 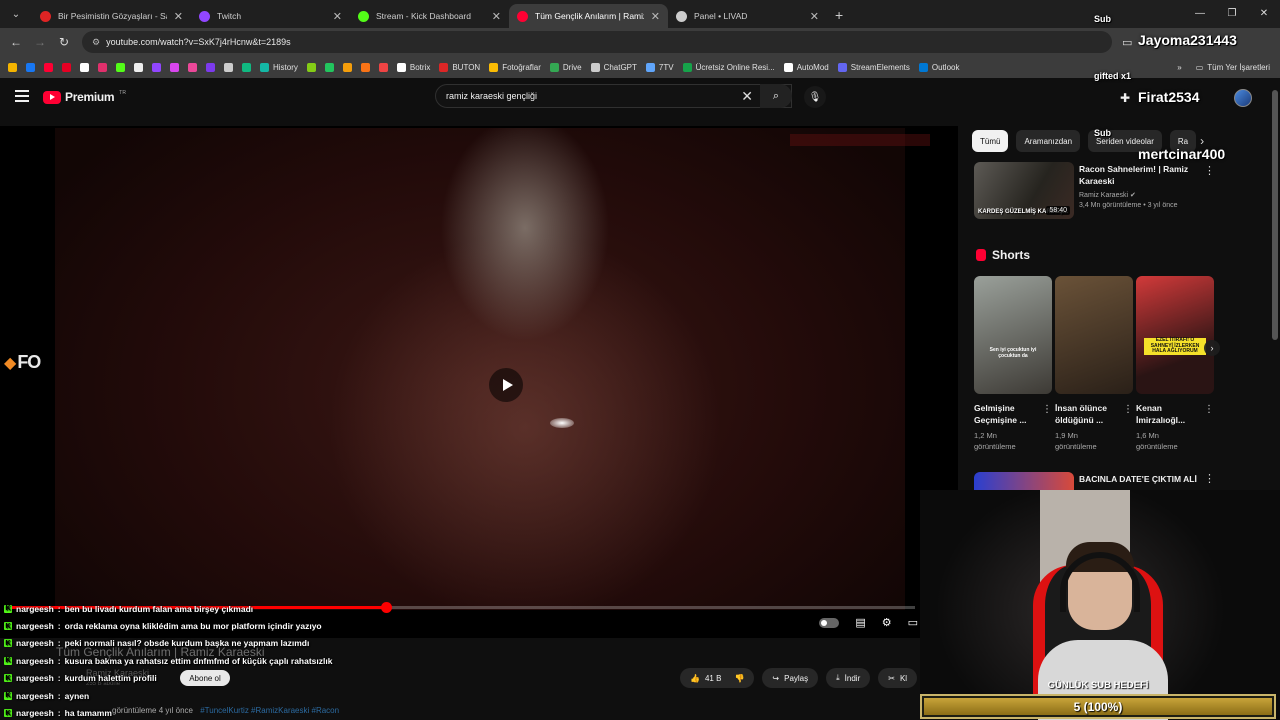 I want to click on related-thumbnail, so click(x=1024, y=482).